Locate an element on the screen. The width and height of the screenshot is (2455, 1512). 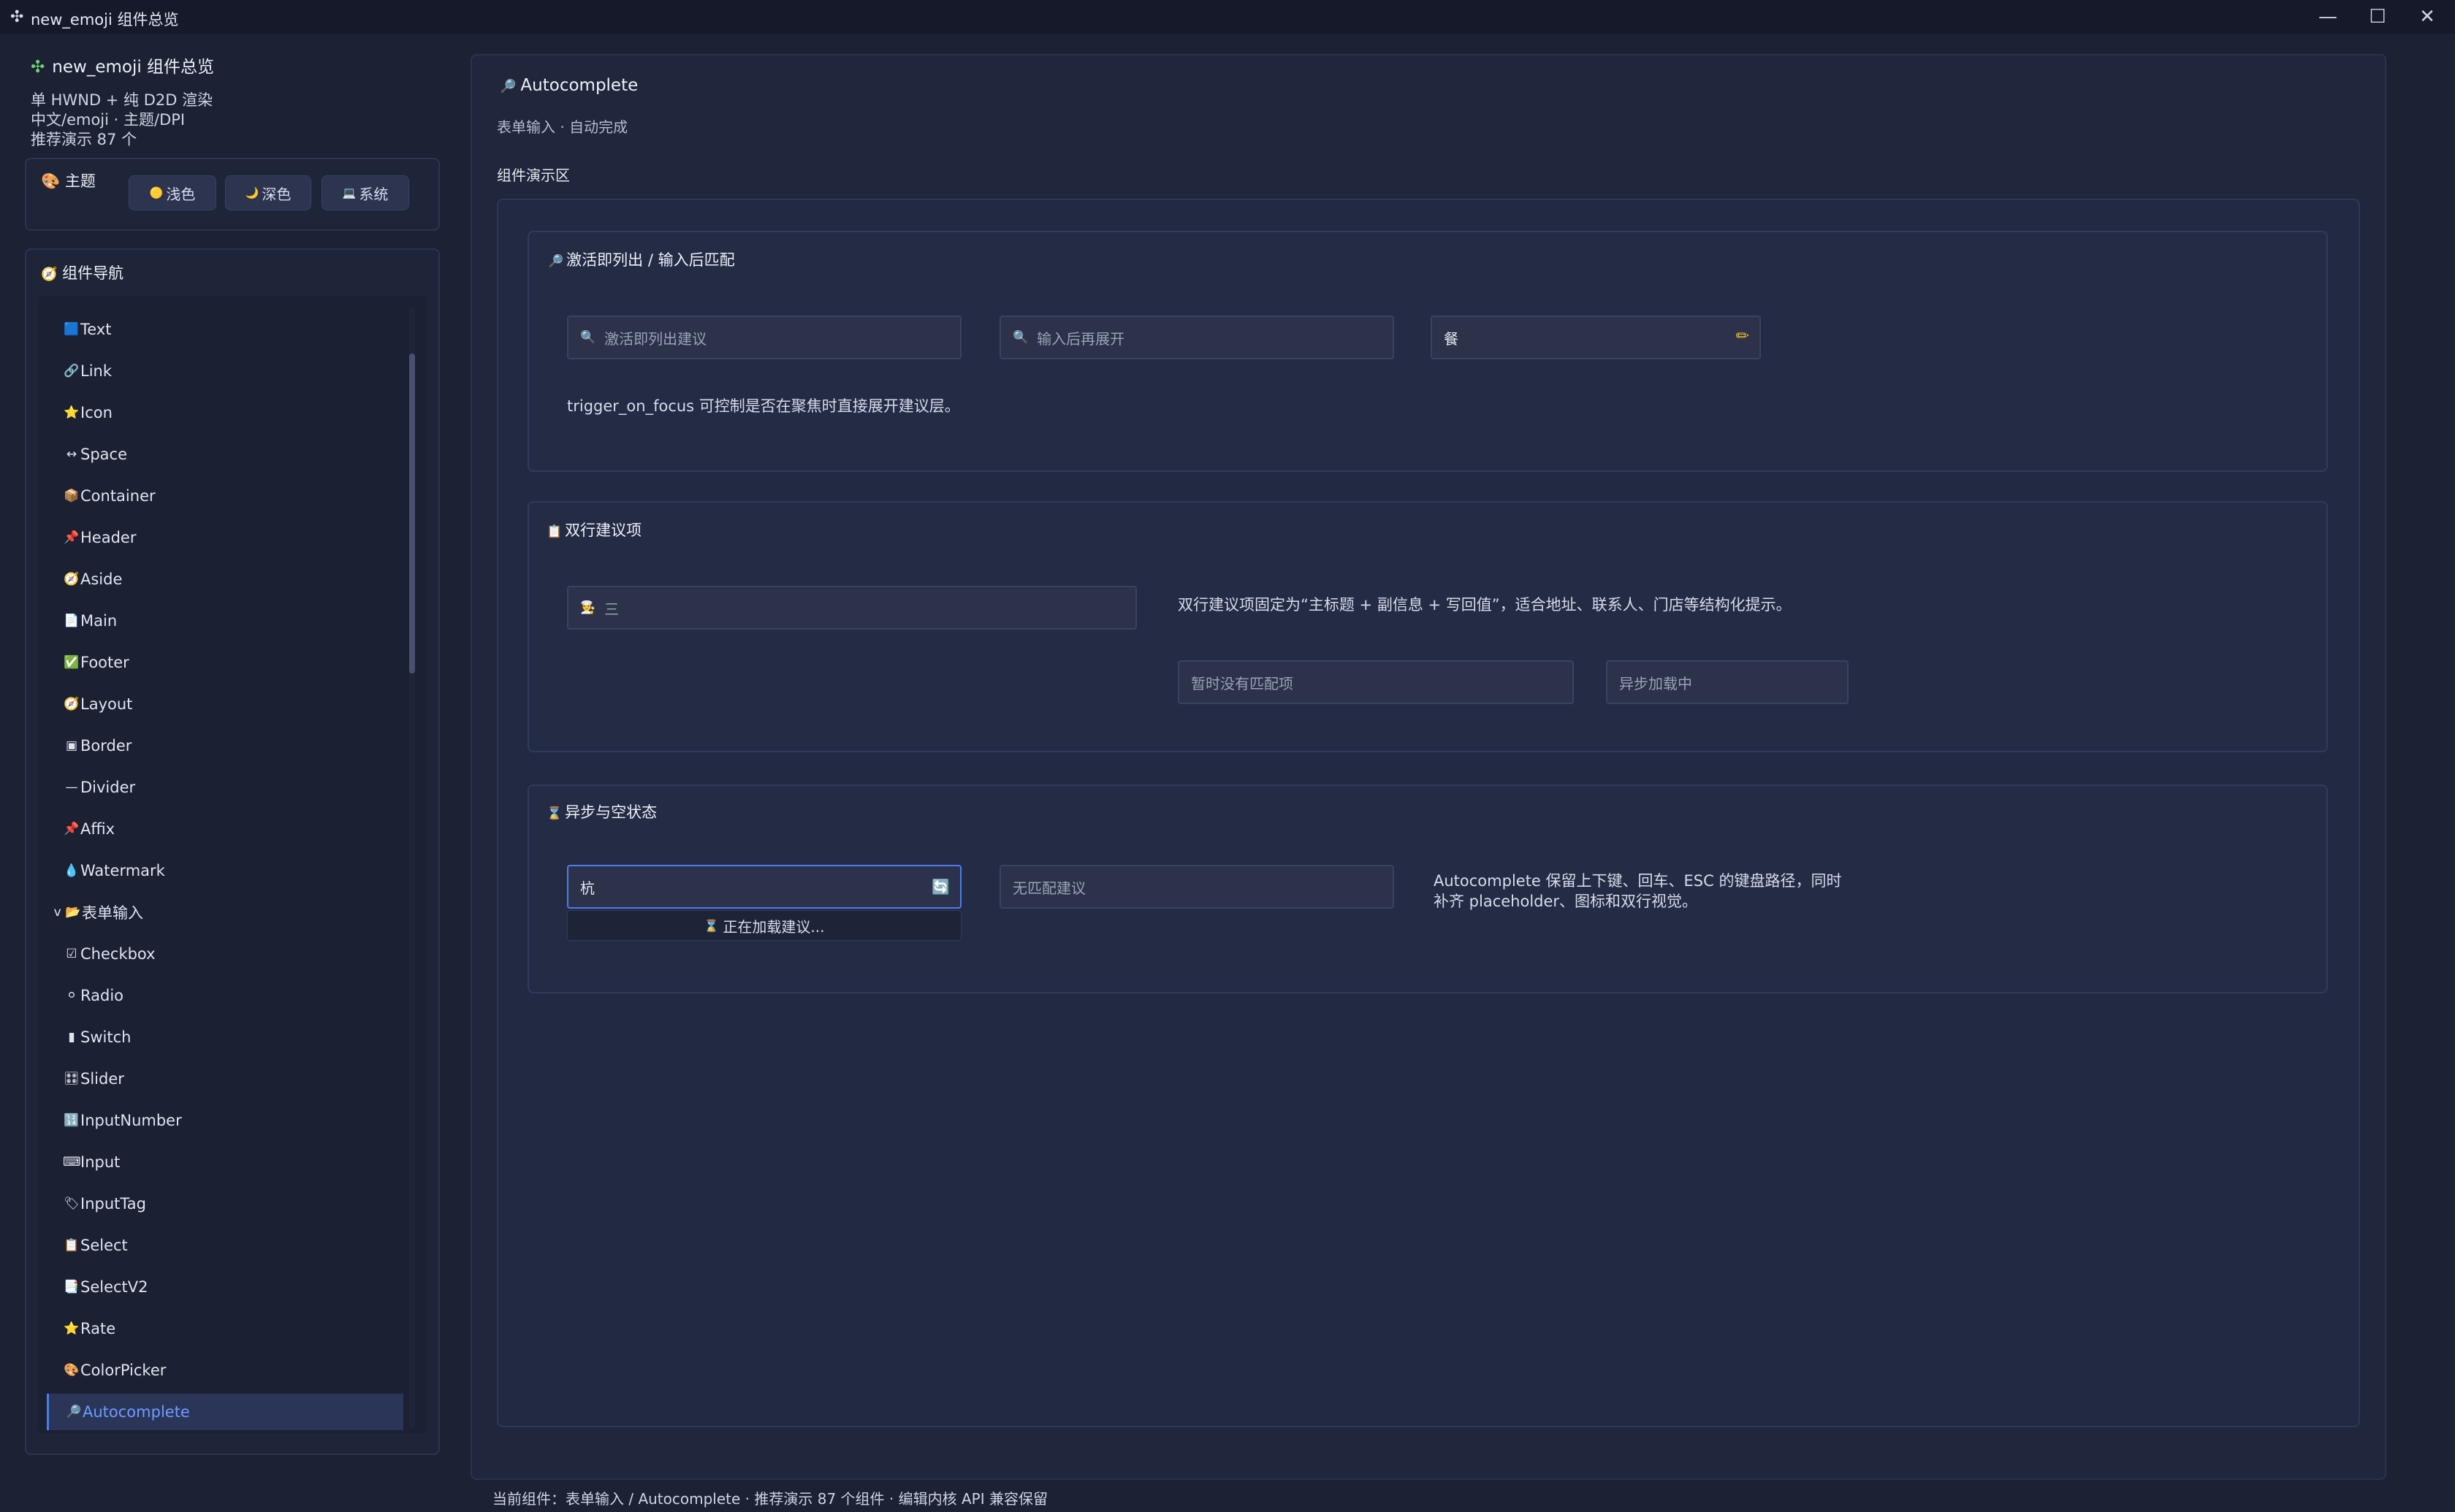
sidebar-item-label: InputNumber is located at coordinates (131, 1120).